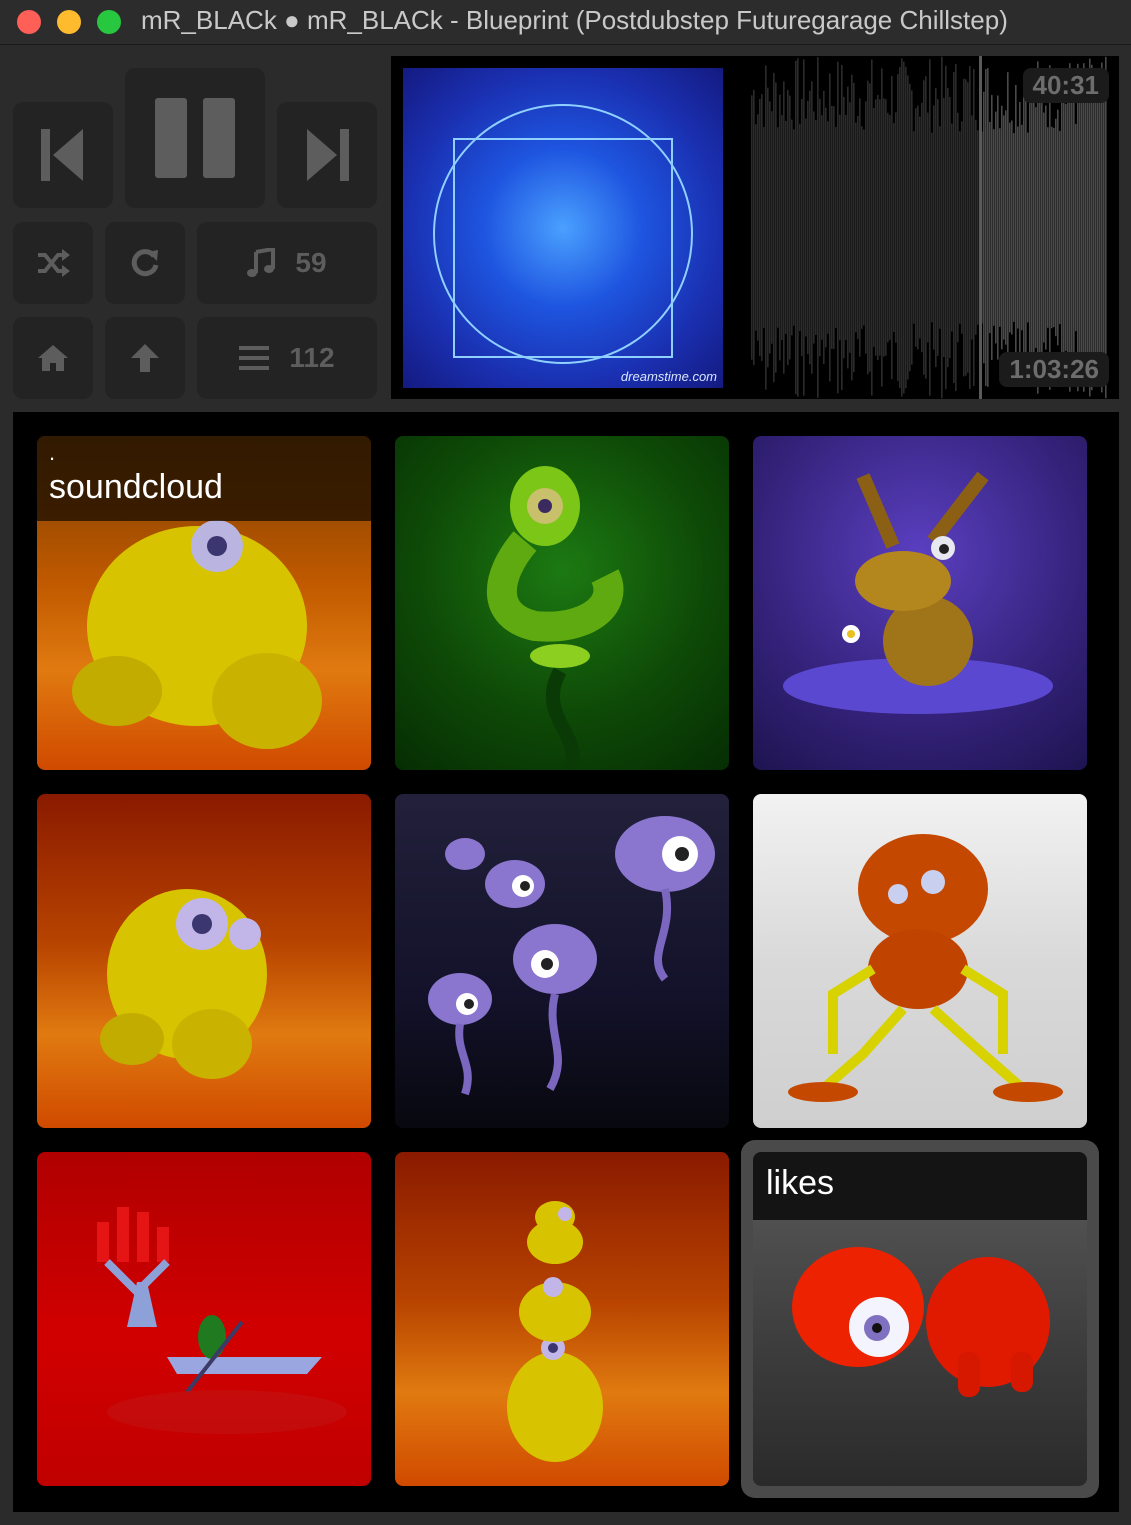  Describe the element at coordinates (109, 22) in the screenshot. I see `zoom-window-button` at that location.